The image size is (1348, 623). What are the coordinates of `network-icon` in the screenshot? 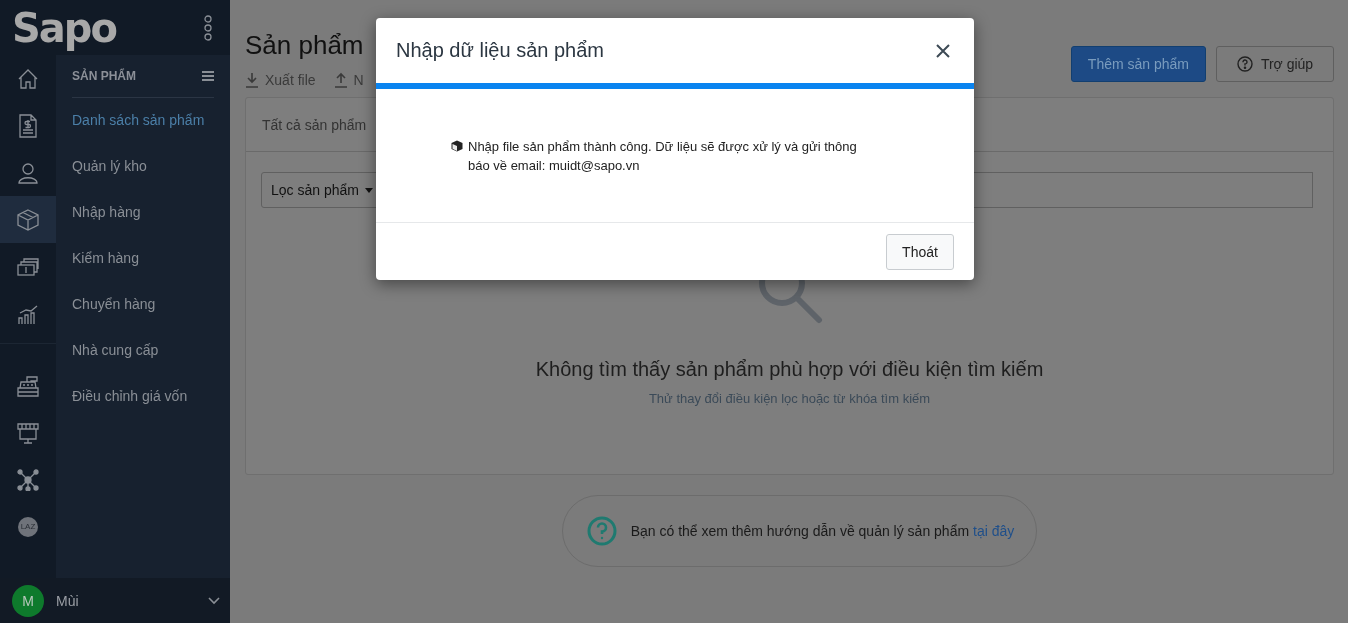 It's located at (28, 479).